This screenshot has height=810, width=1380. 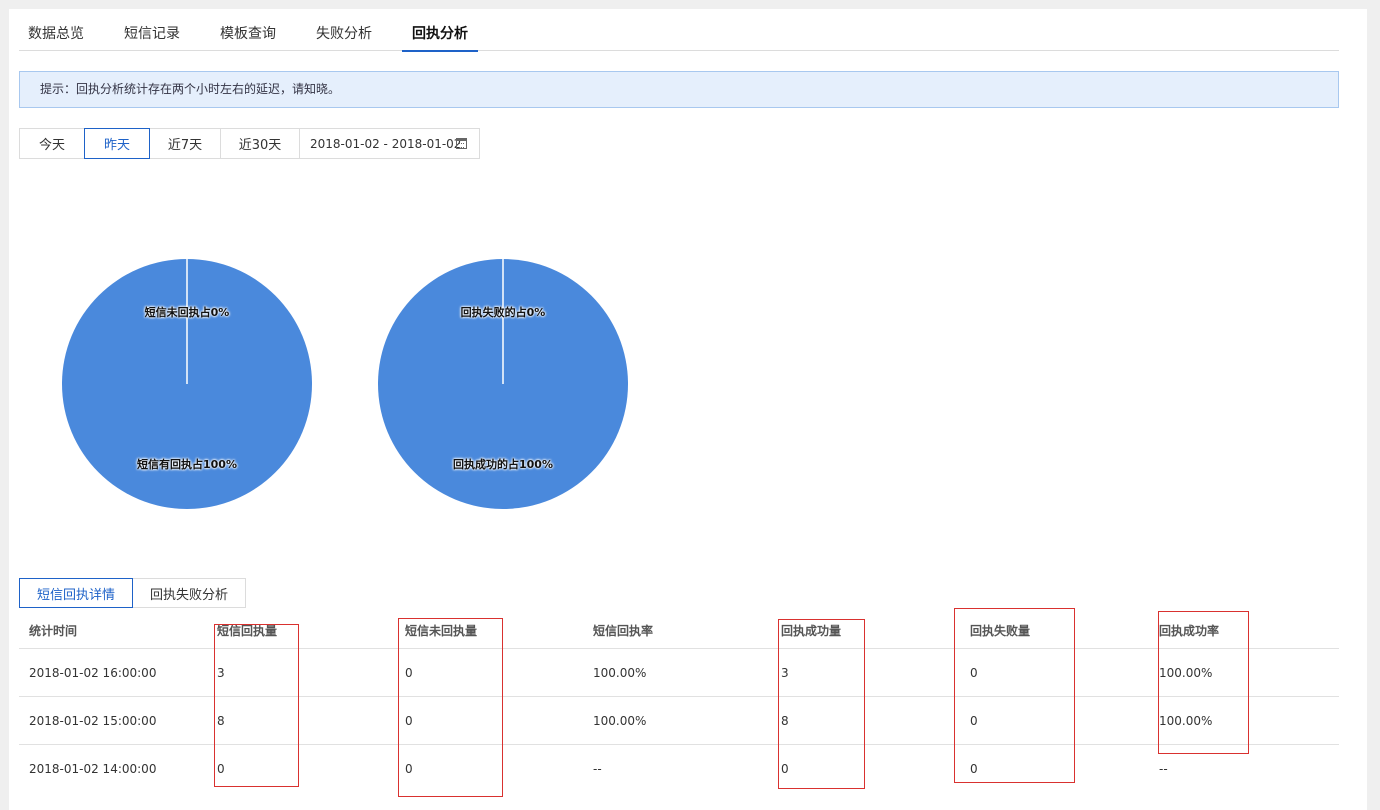 What do you see at coordinates (1000, 631) in the screenshot?
I see `column-header-failure-count: 回执失败量` at bounding box center [1000, 631].